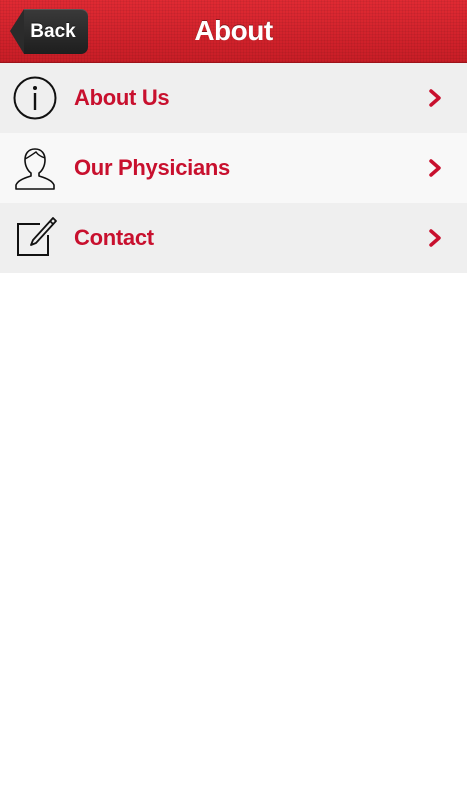 The height and width of the screenshot is (800, 467). I want to click on menu-item-label: Our Physicians, so click(152, 167).